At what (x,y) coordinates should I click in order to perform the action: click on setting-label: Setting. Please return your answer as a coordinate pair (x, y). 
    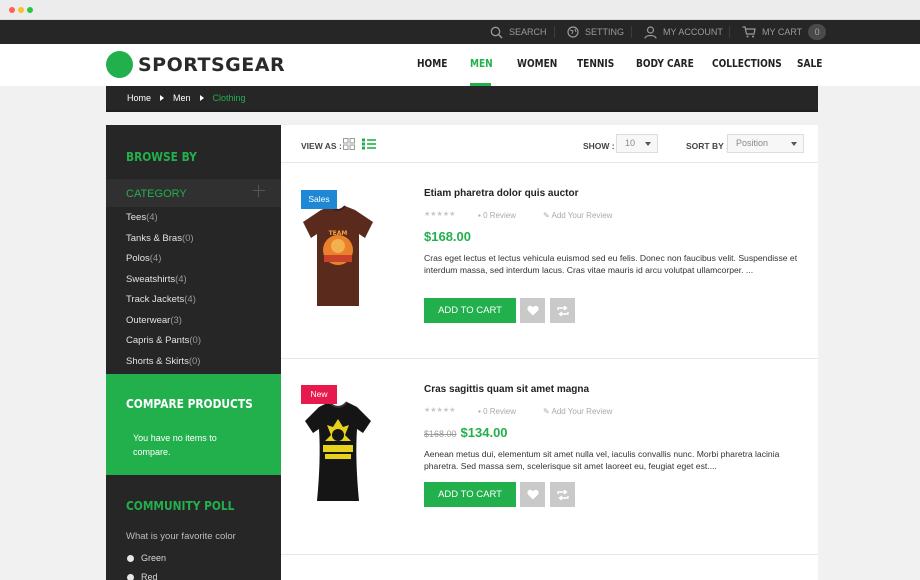
    Looking at the image, I should click on (605, 32).